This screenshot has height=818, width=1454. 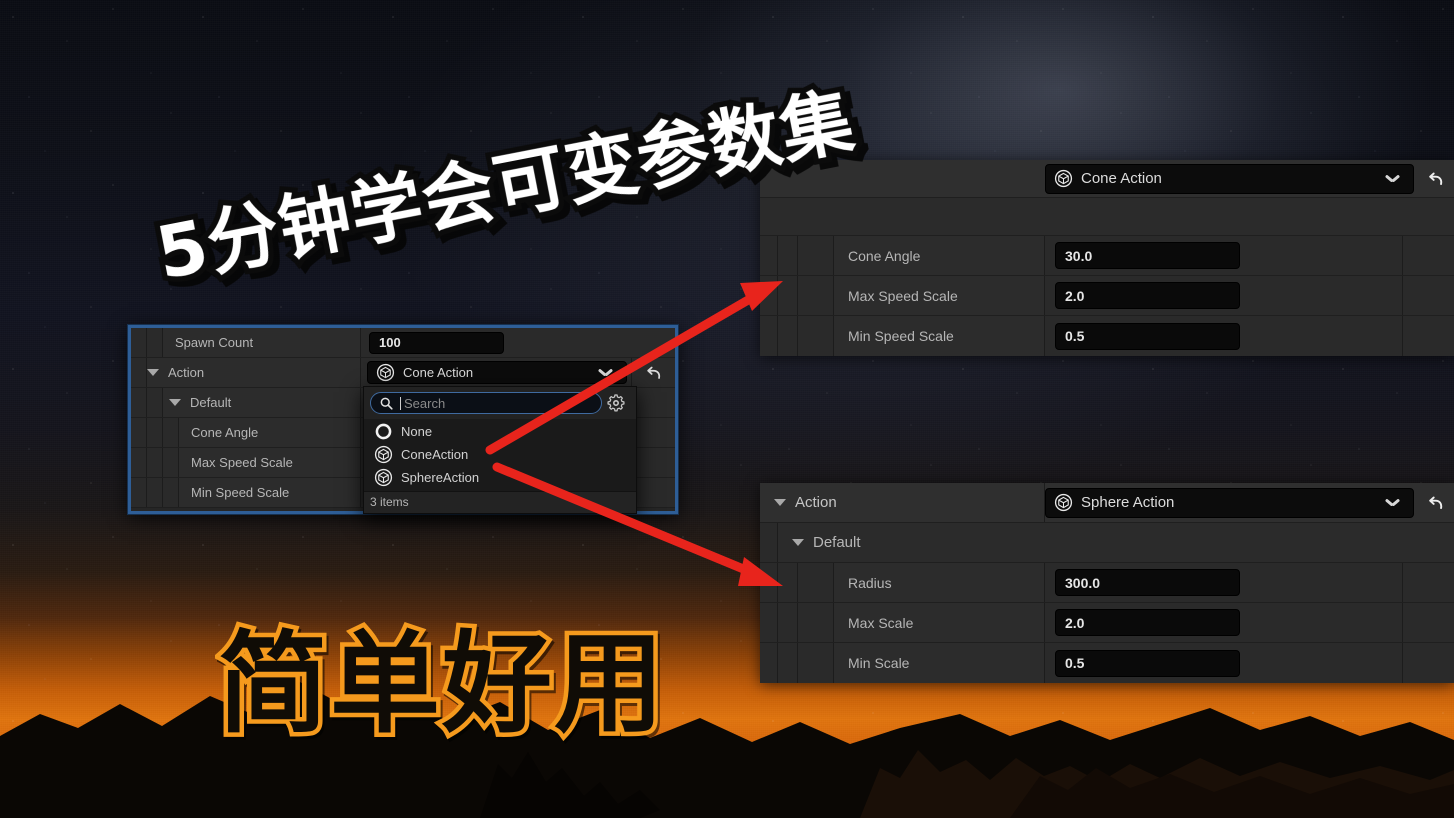 I want to click on max-scale-value: 2.0, so click(x=1075, y=622).